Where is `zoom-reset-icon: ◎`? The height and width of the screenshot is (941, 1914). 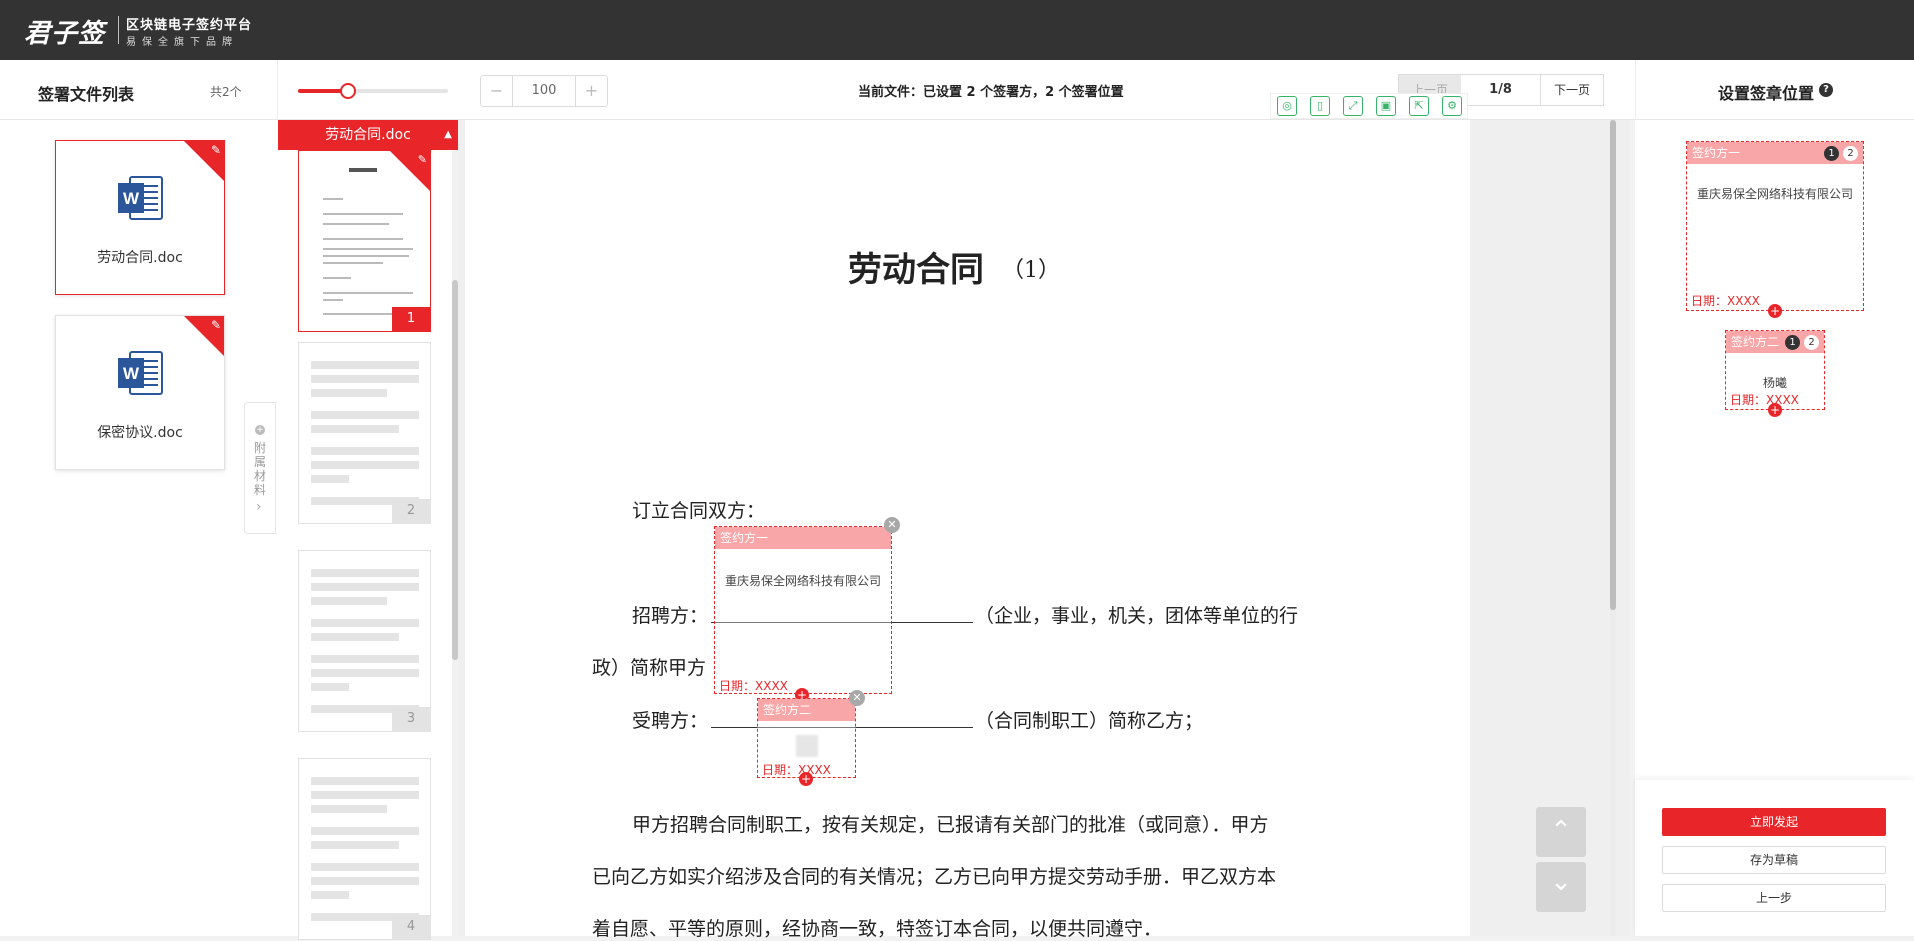
zoom-reset-icon: ◎ is located at coordinates (1287, 106).